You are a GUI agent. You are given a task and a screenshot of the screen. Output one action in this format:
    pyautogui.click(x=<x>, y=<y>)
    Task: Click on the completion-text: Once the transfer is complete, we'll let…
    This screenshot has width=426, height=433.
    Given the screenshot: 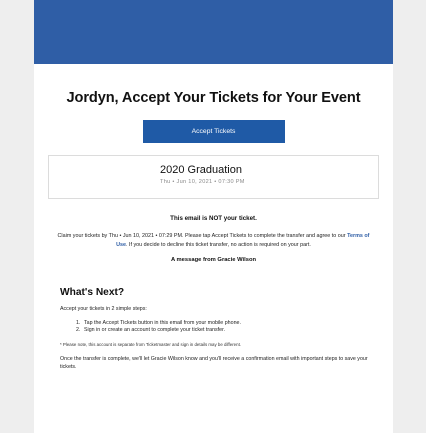 What is the action you would take?
    pyautogui.click(x=214, y=363)
    